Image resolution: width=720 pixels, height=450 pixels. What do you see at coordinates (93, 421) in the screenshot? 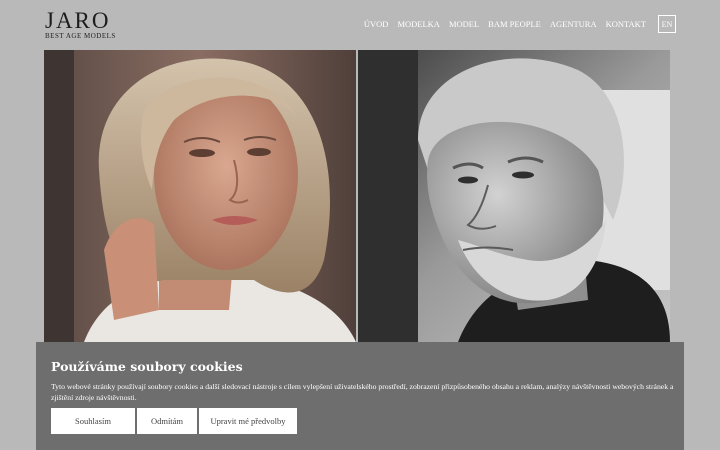
I see `accept-cookies-button: Souhlasím` at bounding box center [93, 421].